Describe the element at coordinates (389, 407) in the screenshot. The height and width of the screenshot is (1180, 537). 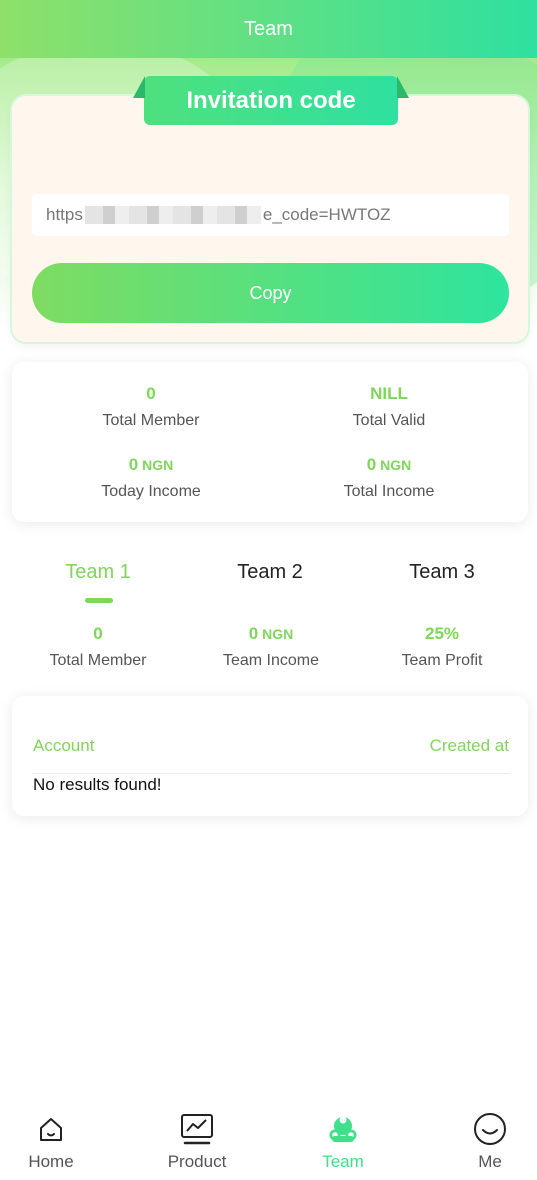
I see `stat-total-valid: NILL Total Valid` at that location.